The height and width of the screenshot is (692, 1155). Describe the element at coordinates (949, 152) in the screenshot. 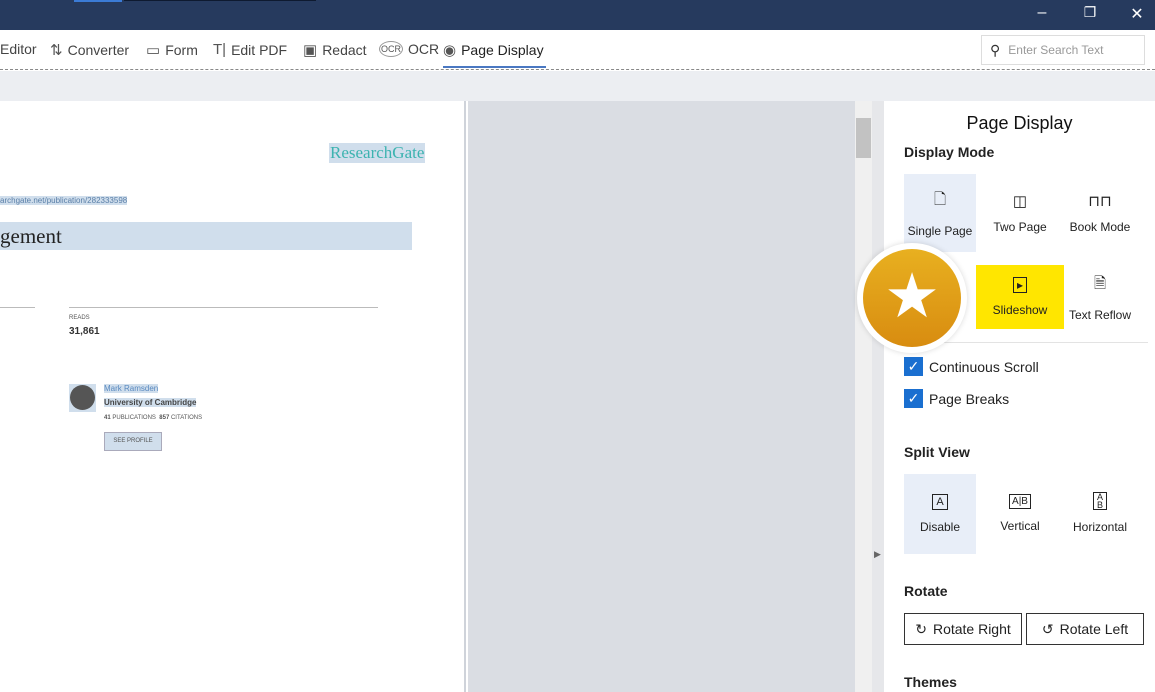

I see `display-mode-heading: Display Mode` at that location.